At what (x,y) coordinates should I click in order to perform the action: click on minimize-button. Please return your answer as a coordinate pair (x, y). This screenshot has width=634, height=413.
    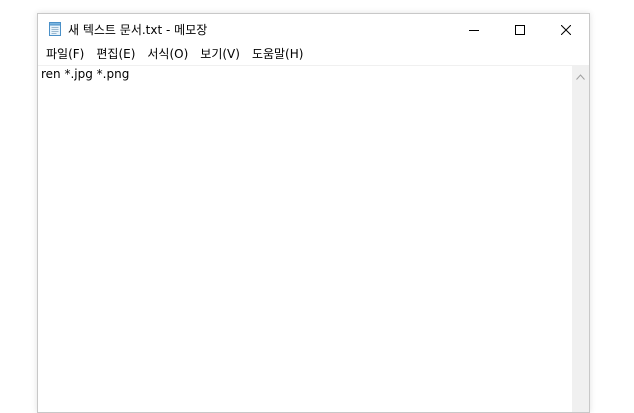
    Looking at the image, I should click on (474, 29).